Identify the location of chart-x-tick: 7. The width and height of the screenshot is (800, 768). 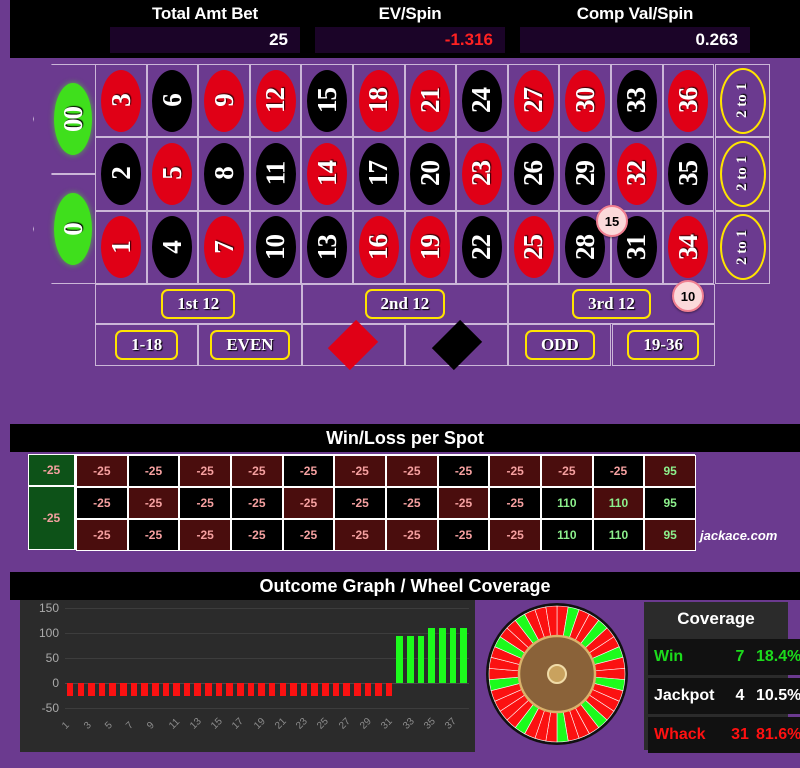
(130, 725).